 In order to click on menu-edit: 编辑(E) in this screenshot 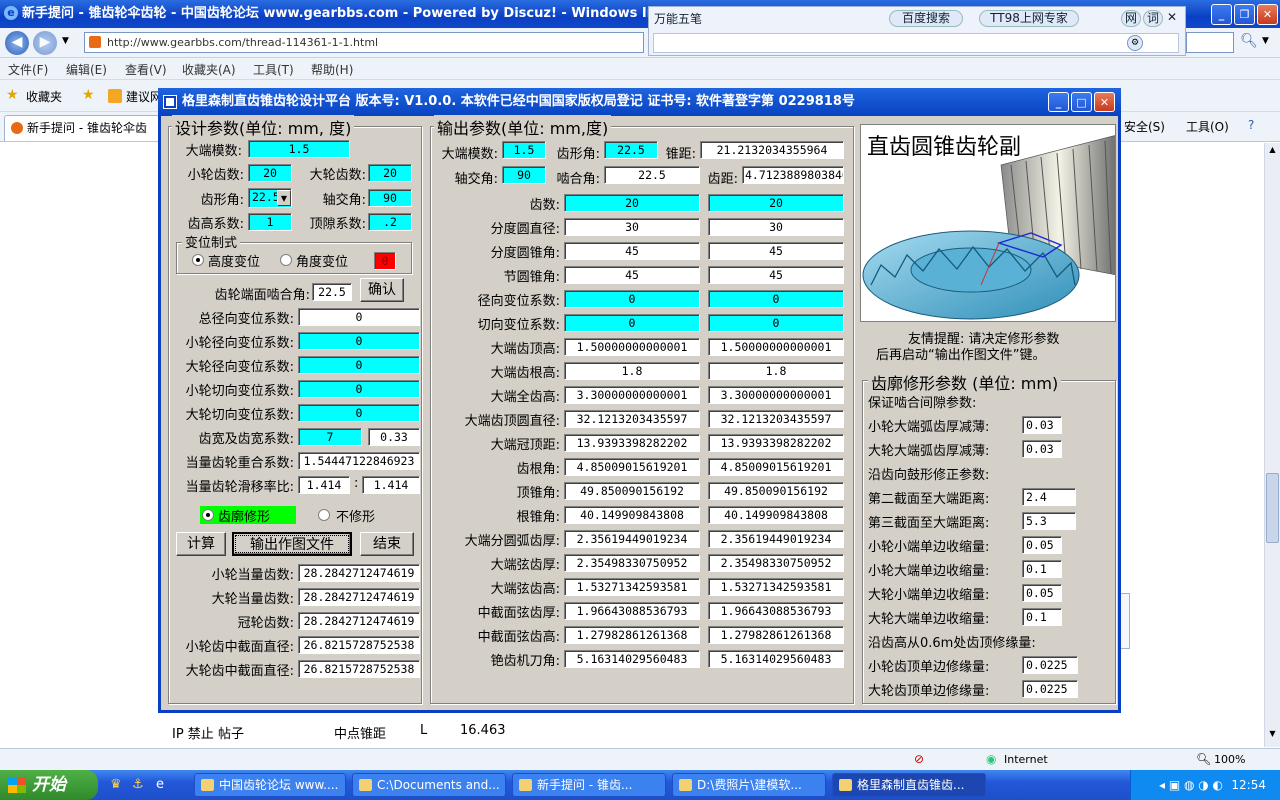, I will do `click(86, 69)`.